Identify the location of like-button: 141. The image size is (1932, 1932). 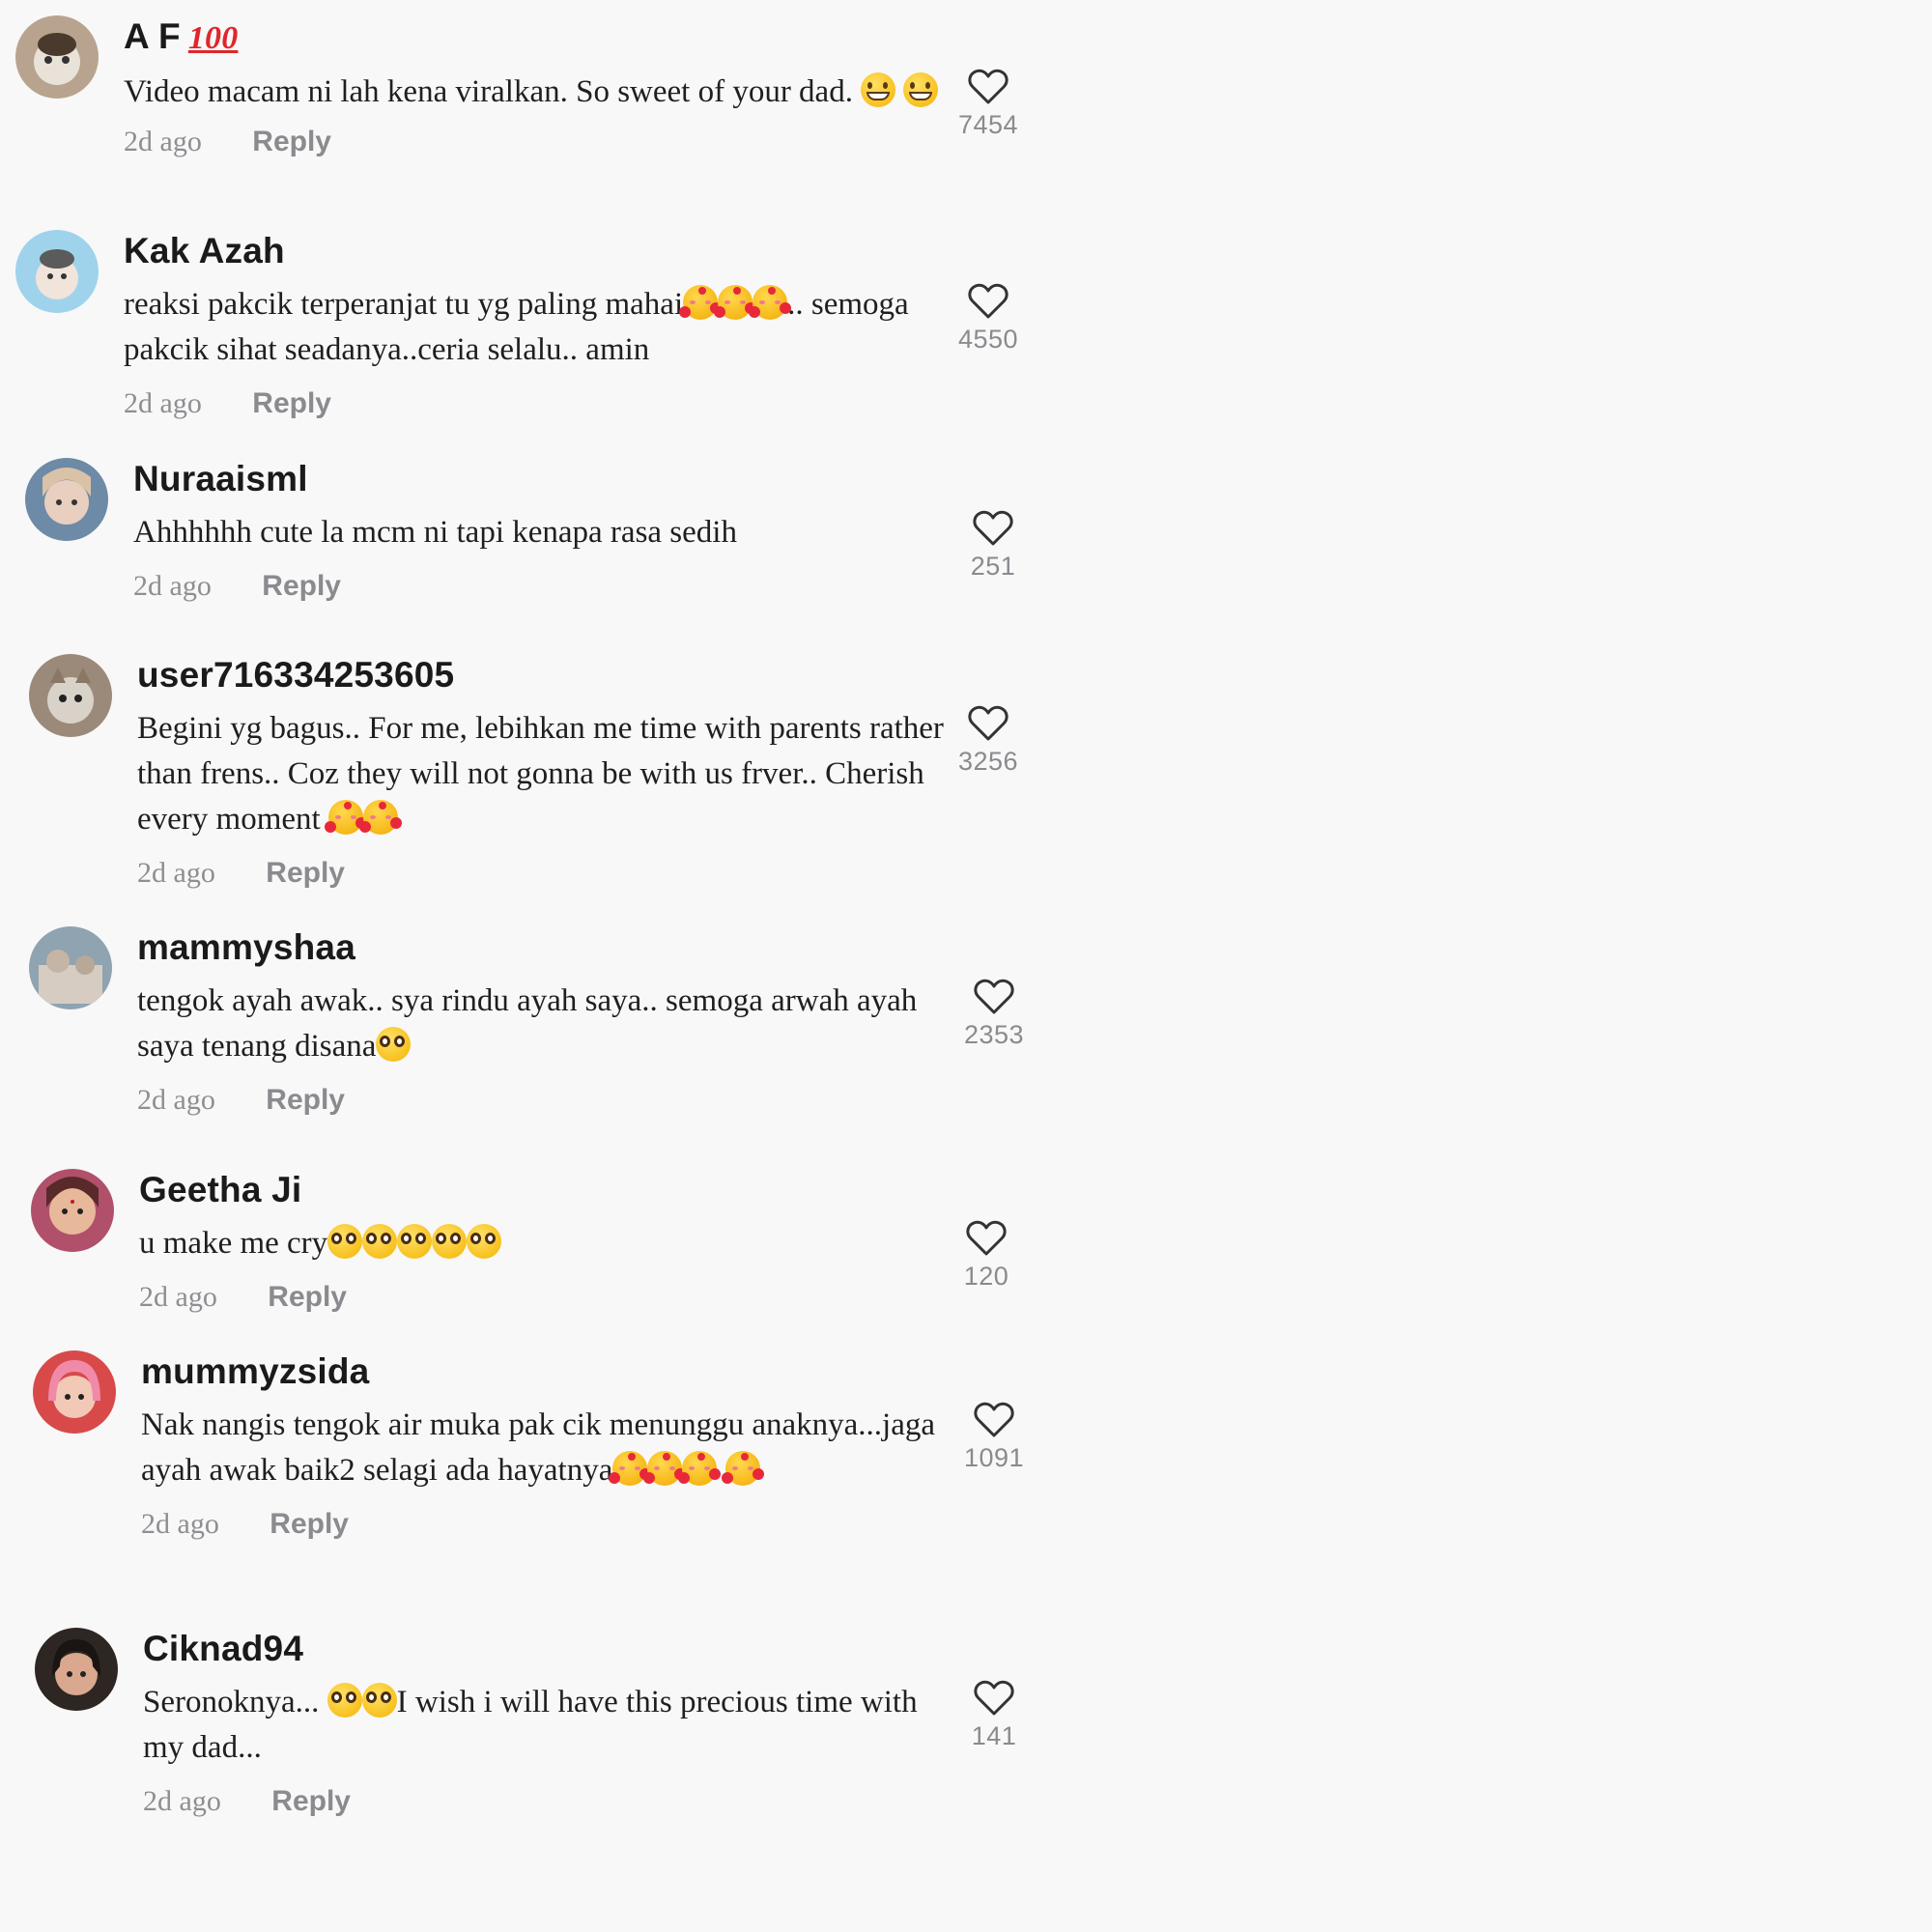
(994, 1715).